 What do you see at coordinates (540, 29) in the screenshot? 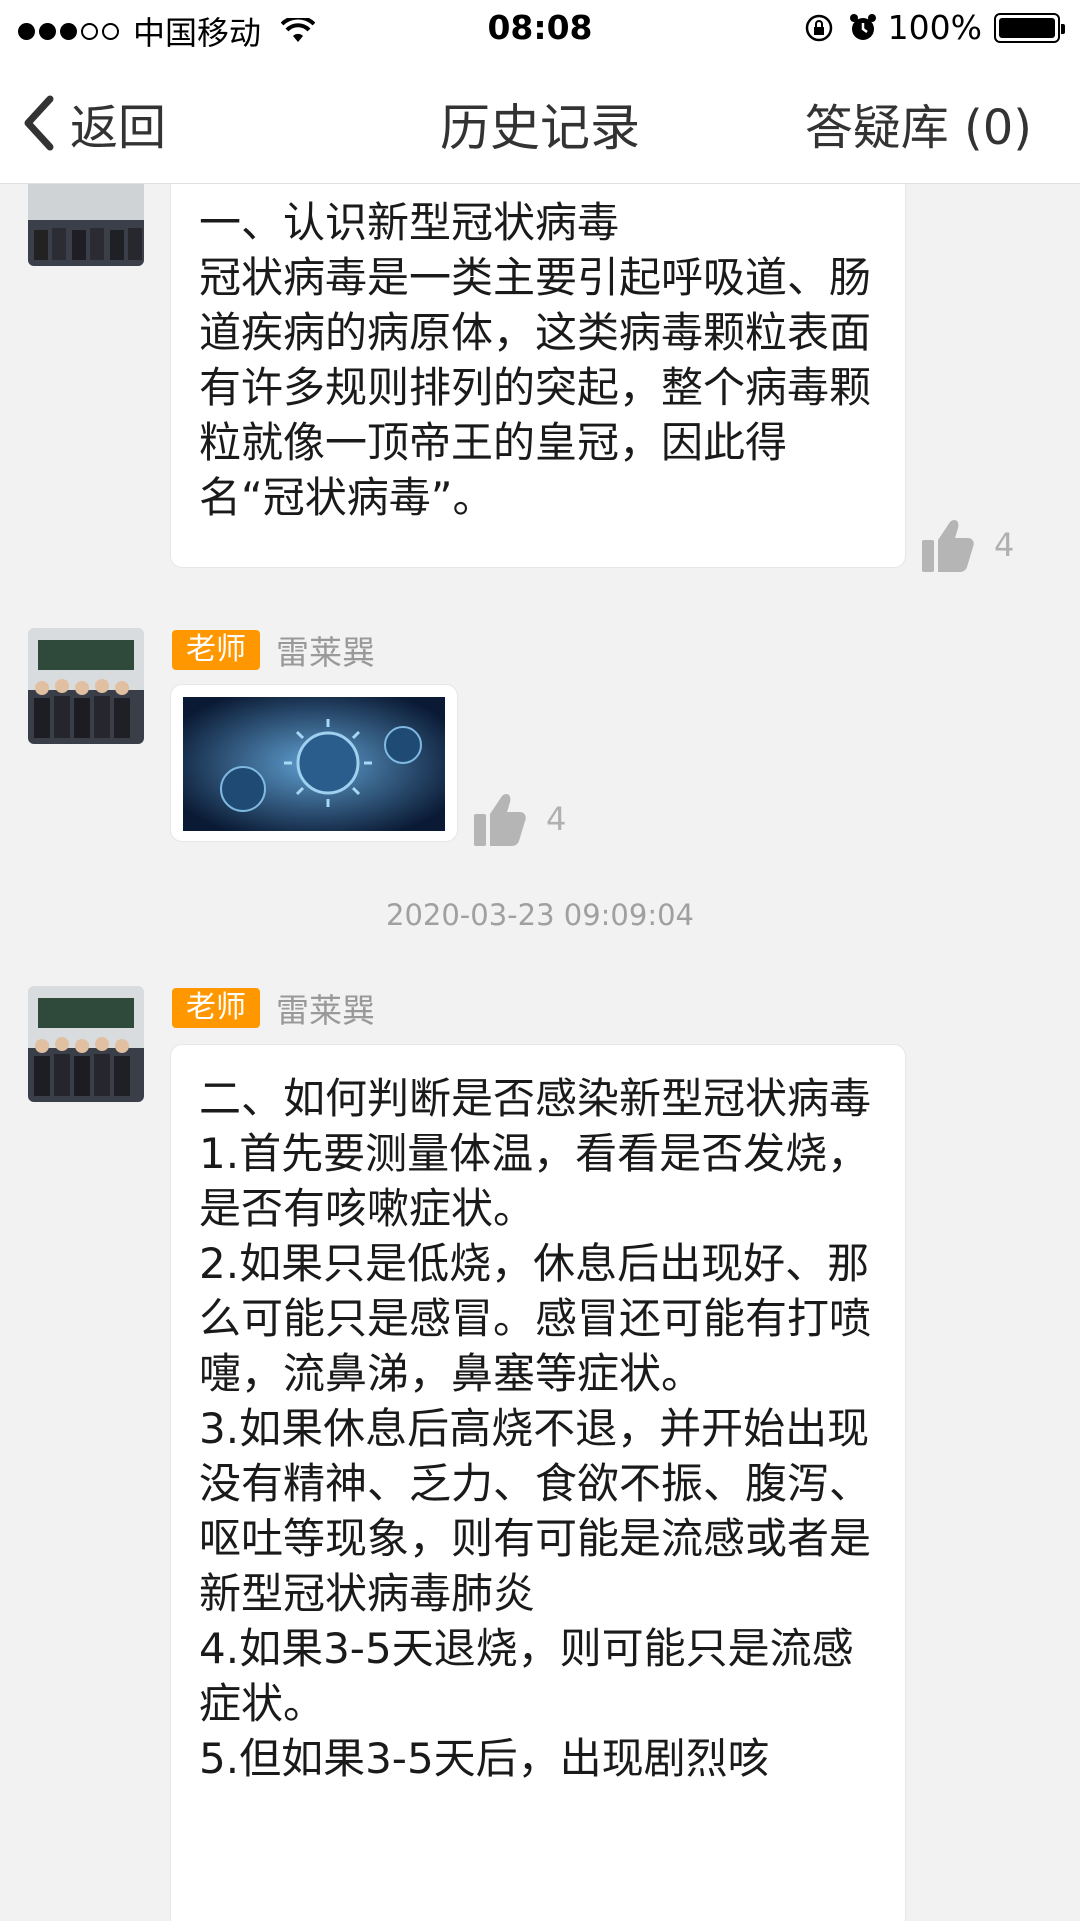
I see `status-bar: 中国移动 08:08 100%` at bounding box center [540, 29].